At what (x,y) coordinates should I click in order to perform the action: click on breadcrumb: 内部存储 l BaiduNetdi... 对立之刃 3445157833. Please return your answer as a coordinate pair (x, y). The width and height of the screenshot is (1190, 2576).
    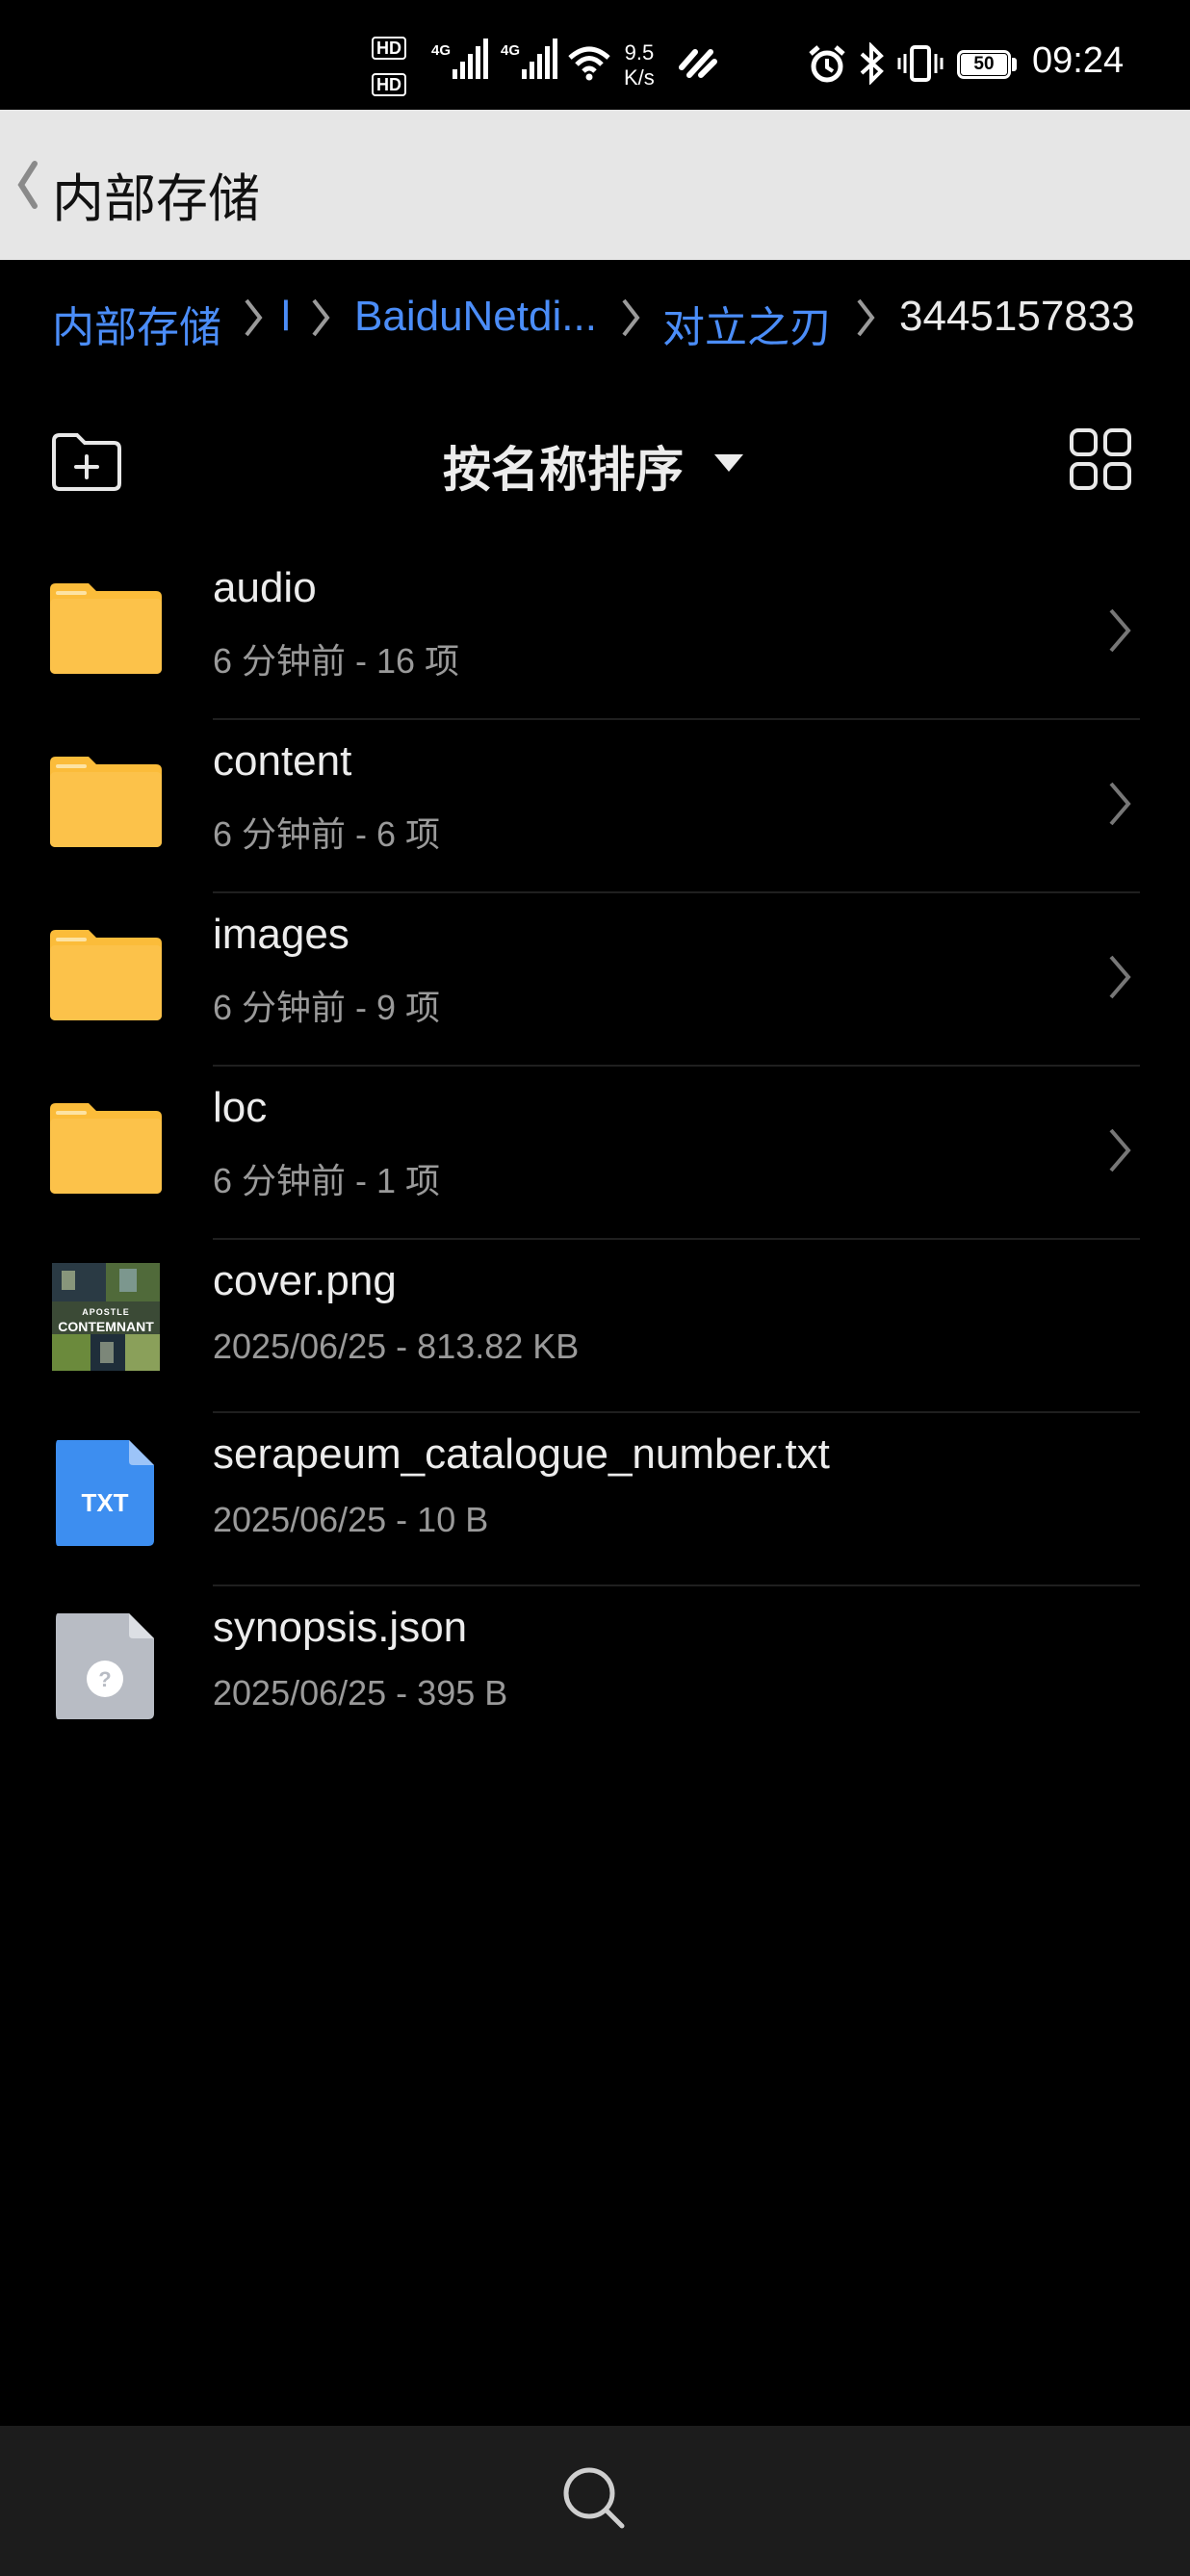
    Looking at the image, I should click on (595, 317).